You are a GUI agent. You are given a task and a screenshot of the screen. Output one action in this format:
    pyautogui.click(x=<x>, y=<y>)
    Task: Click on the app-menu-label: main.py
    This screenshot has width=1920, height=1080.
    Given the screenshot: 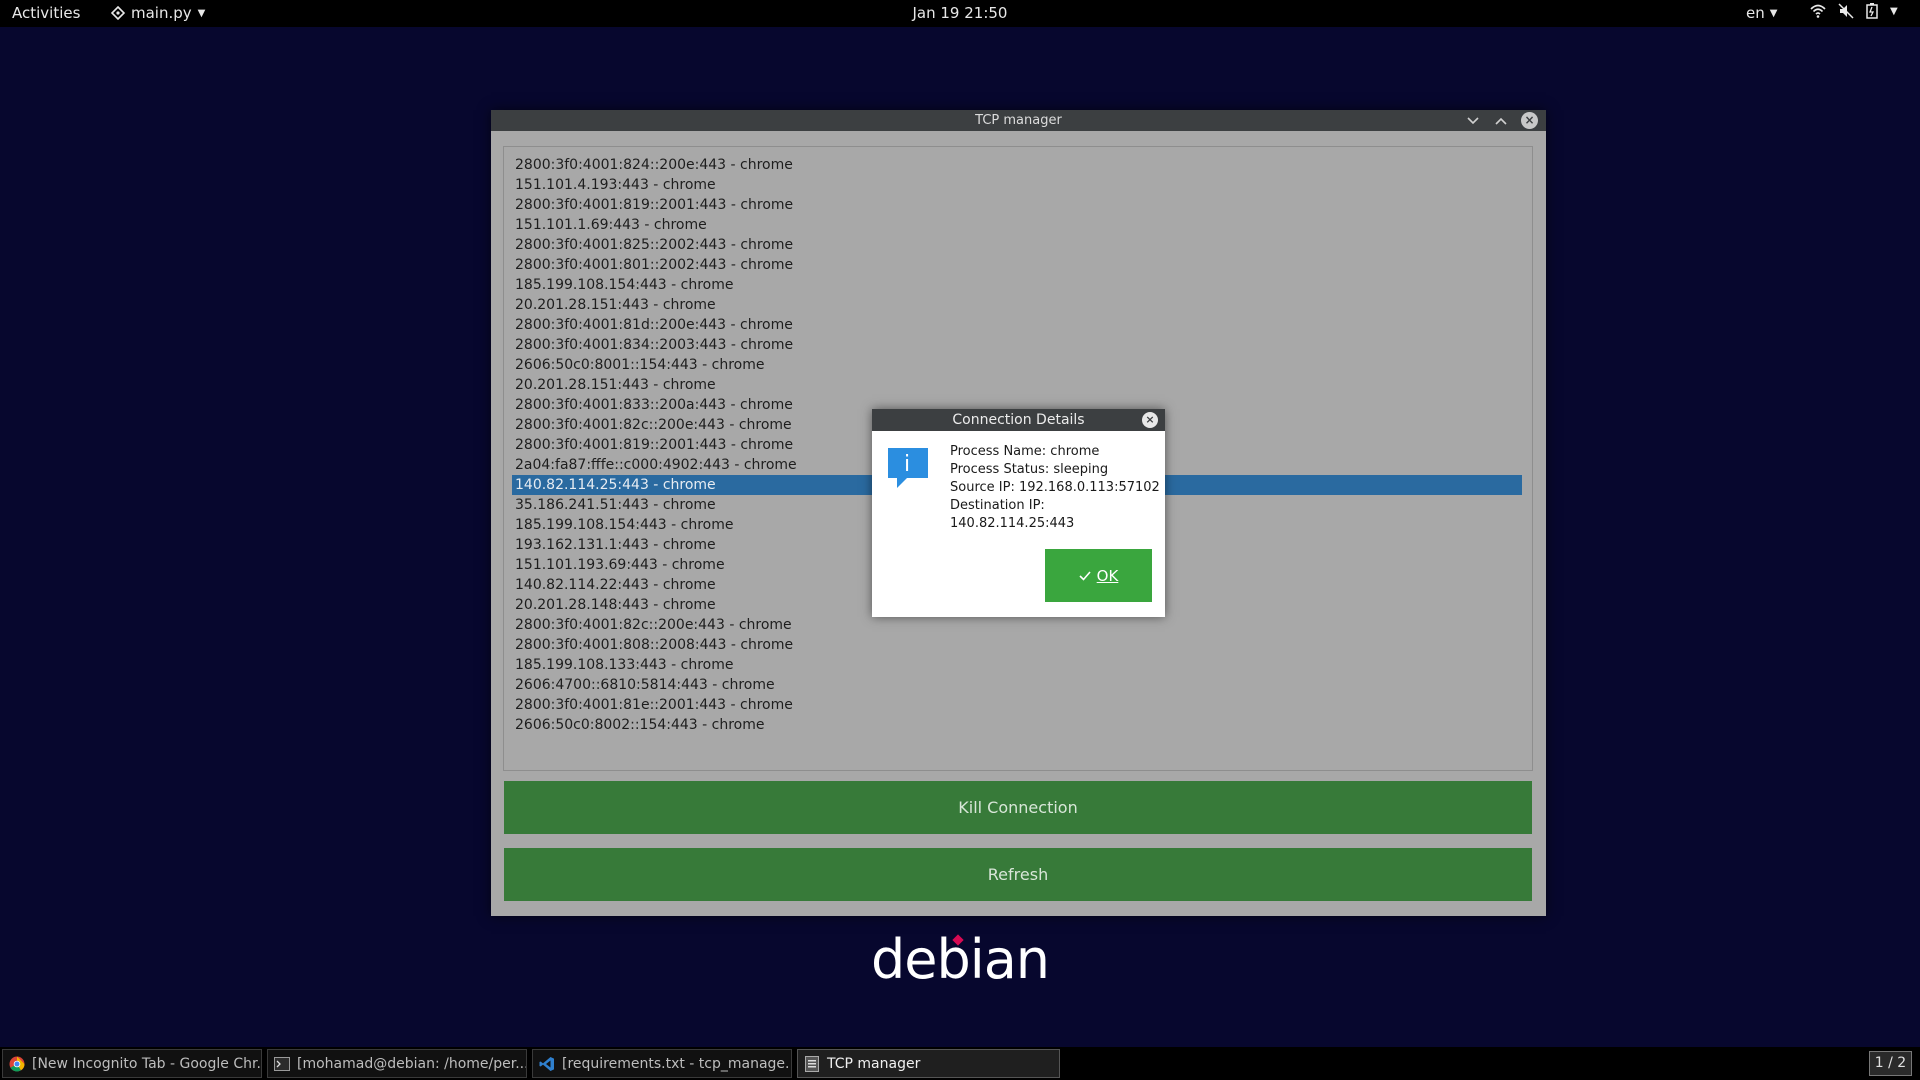 What is the action you would take?
    pyautogui.click(x=161, y=13)
    